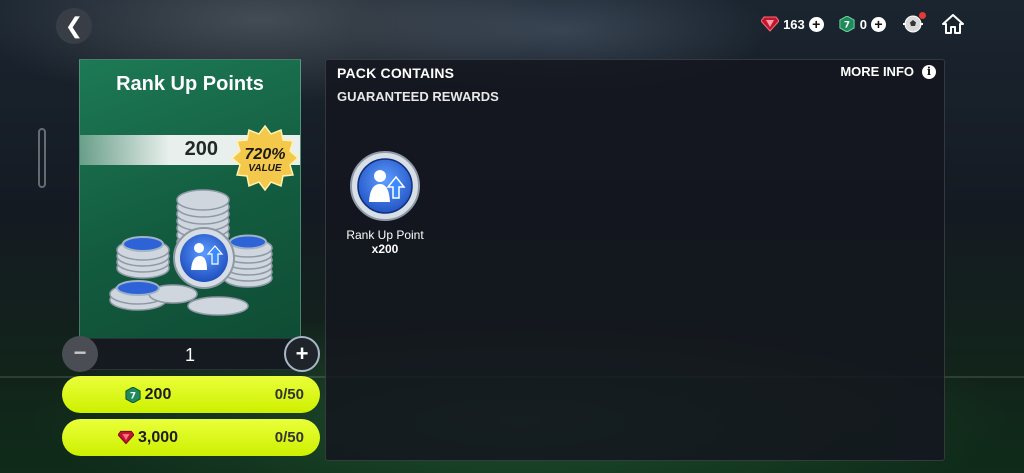 The height and width of the screenshot is (473, 1024). I want to click on currency-bar: 163 + 7 0 +, so click(863, 24).